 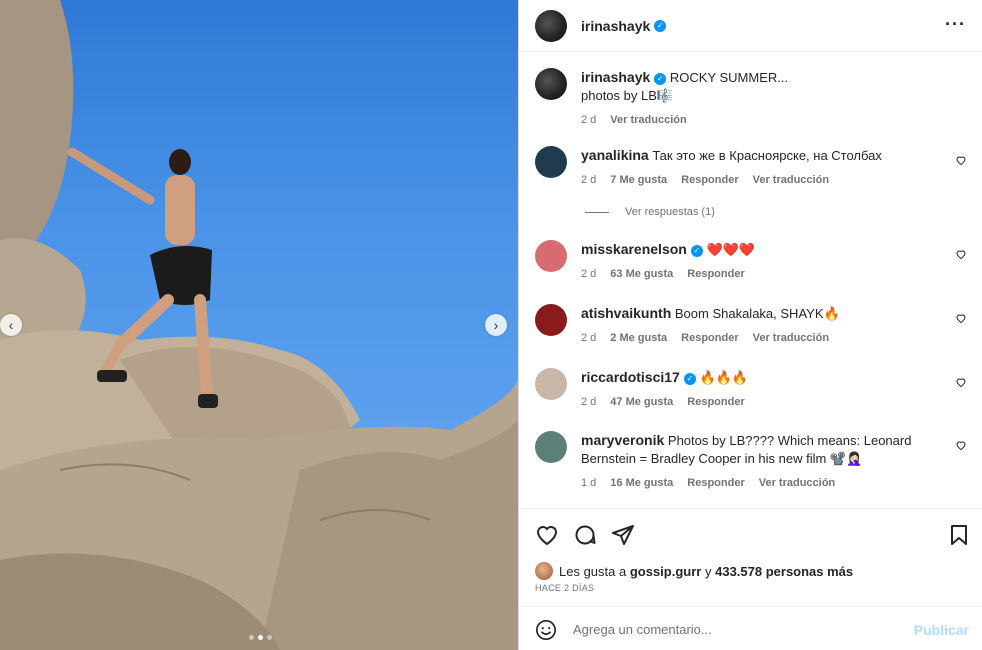 I want to click on bookmark-icon, so click(x=959, y=535).